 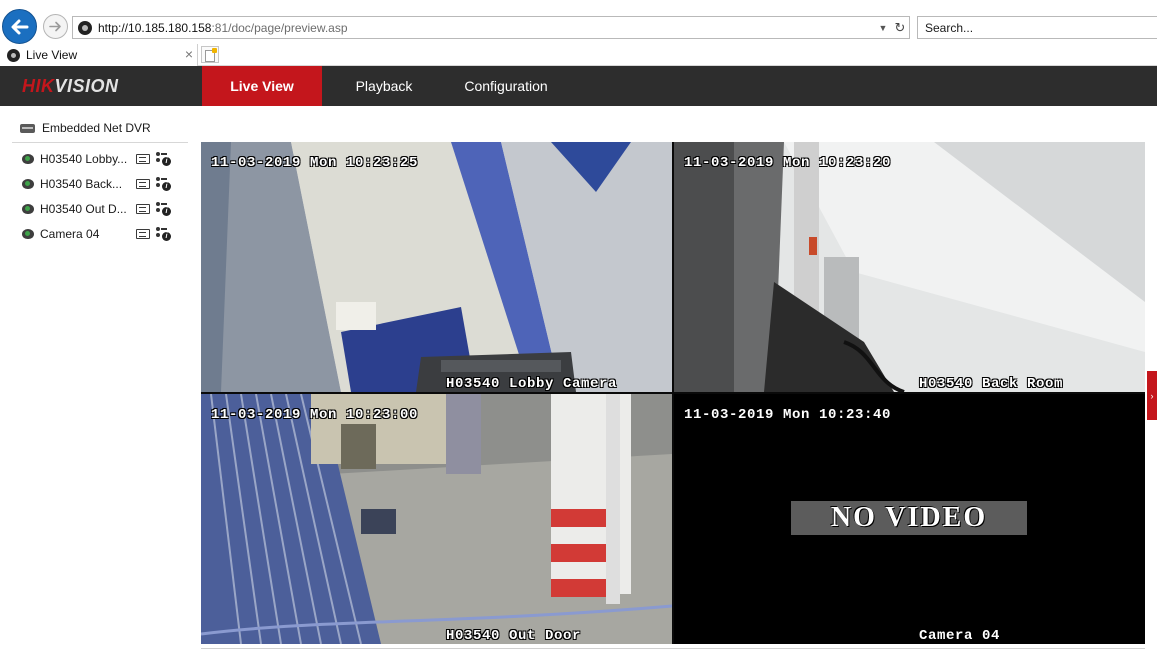 I want to click on nav-tab-playback: Playback, so click(x=384, y=86).